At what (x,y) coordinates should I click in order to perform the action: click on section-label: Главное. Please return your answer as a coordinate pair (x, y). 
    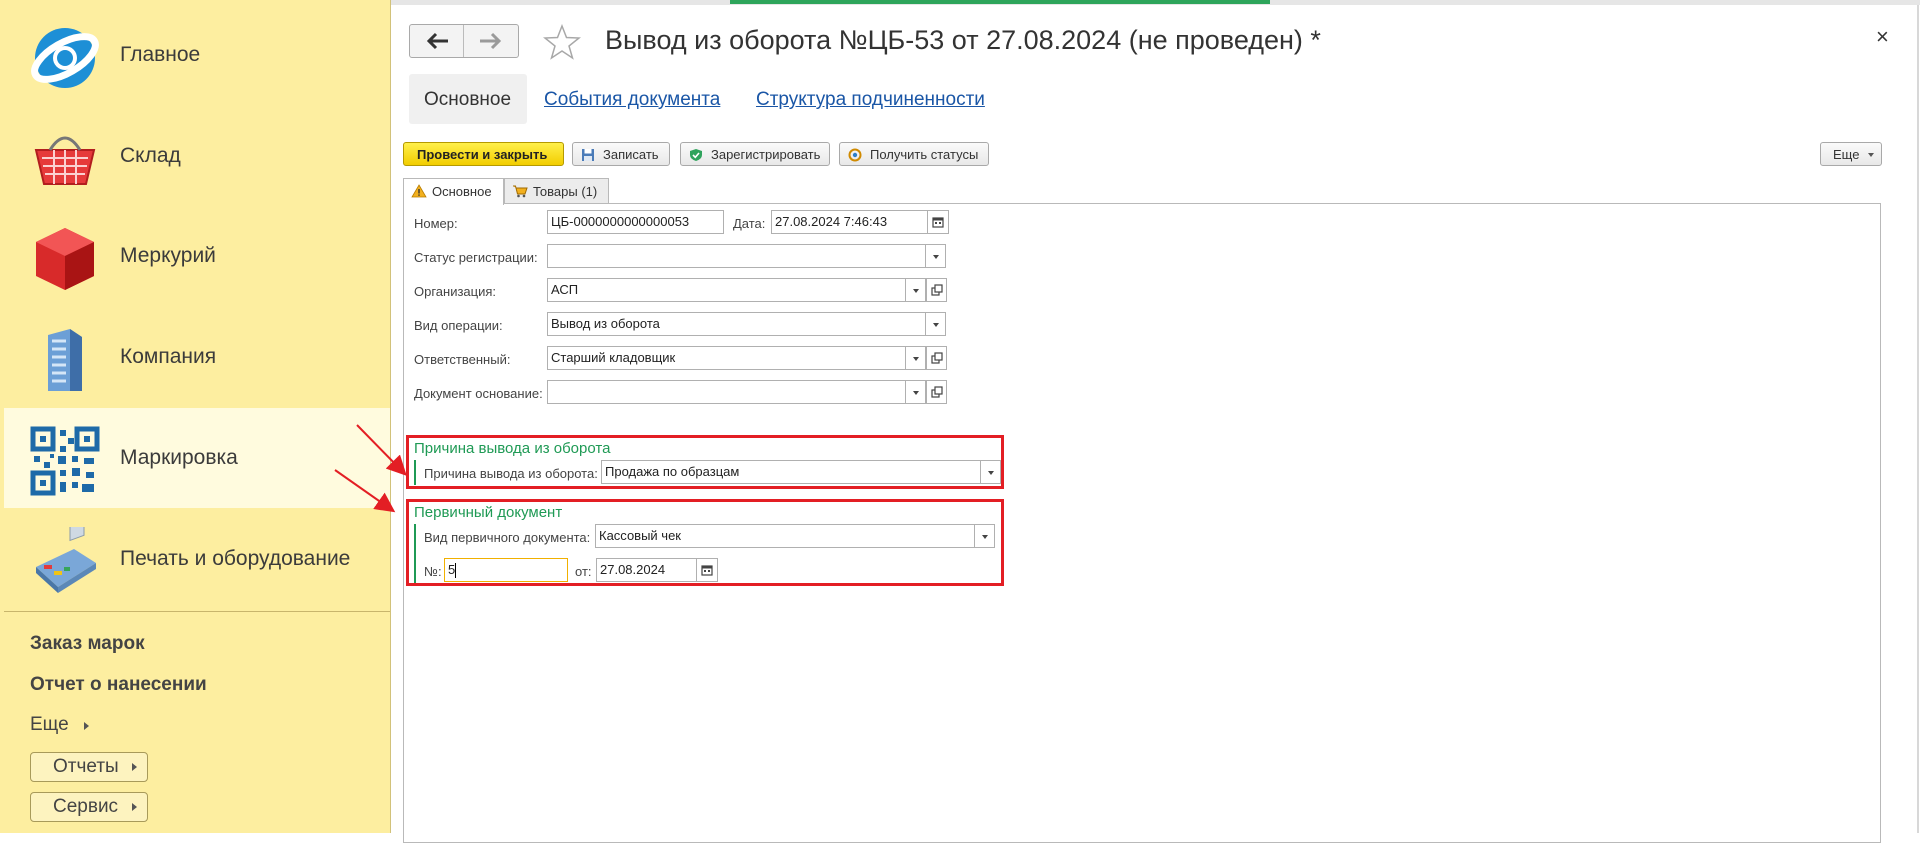
    Looking at the image, I should click on (160, 54).